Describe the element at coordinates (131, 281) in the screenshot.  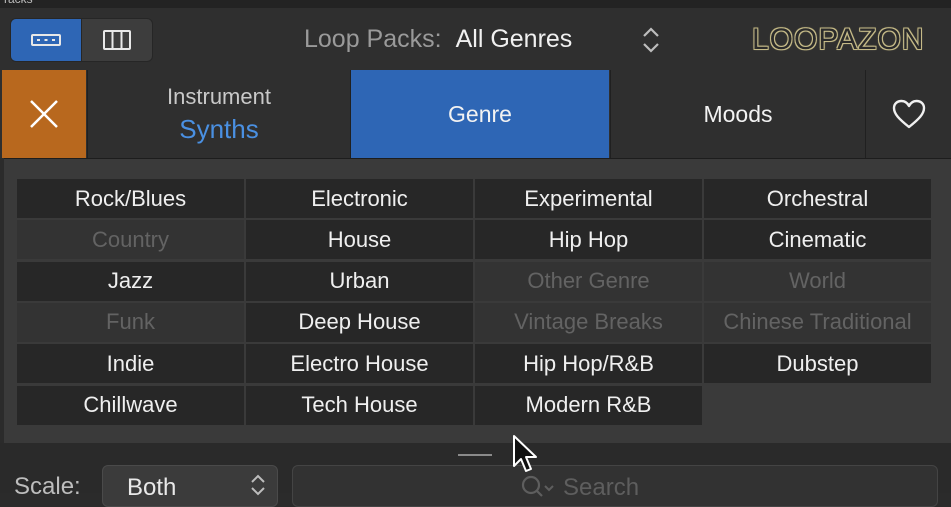
I see `genre-cell: Jazz` at that location.